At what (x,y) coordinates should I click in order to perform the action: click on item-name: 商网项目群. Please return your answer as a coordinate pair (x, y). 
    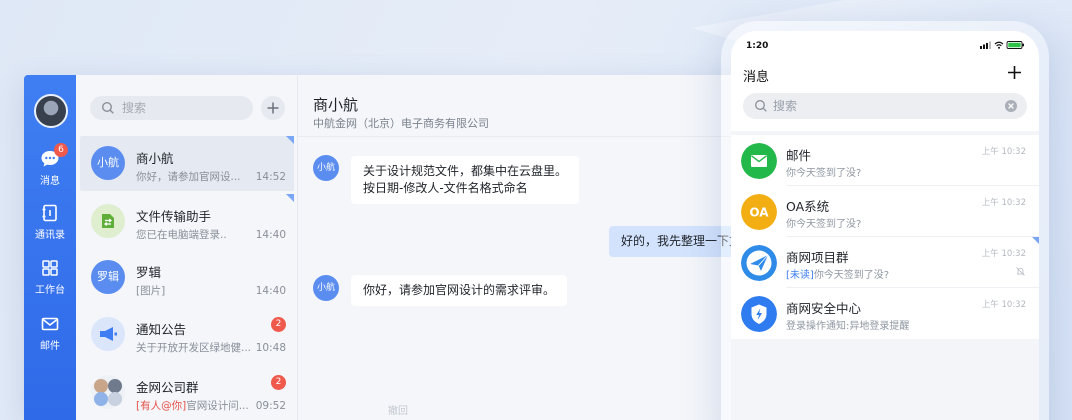
    Looking at the image, I should click on (817, 257).